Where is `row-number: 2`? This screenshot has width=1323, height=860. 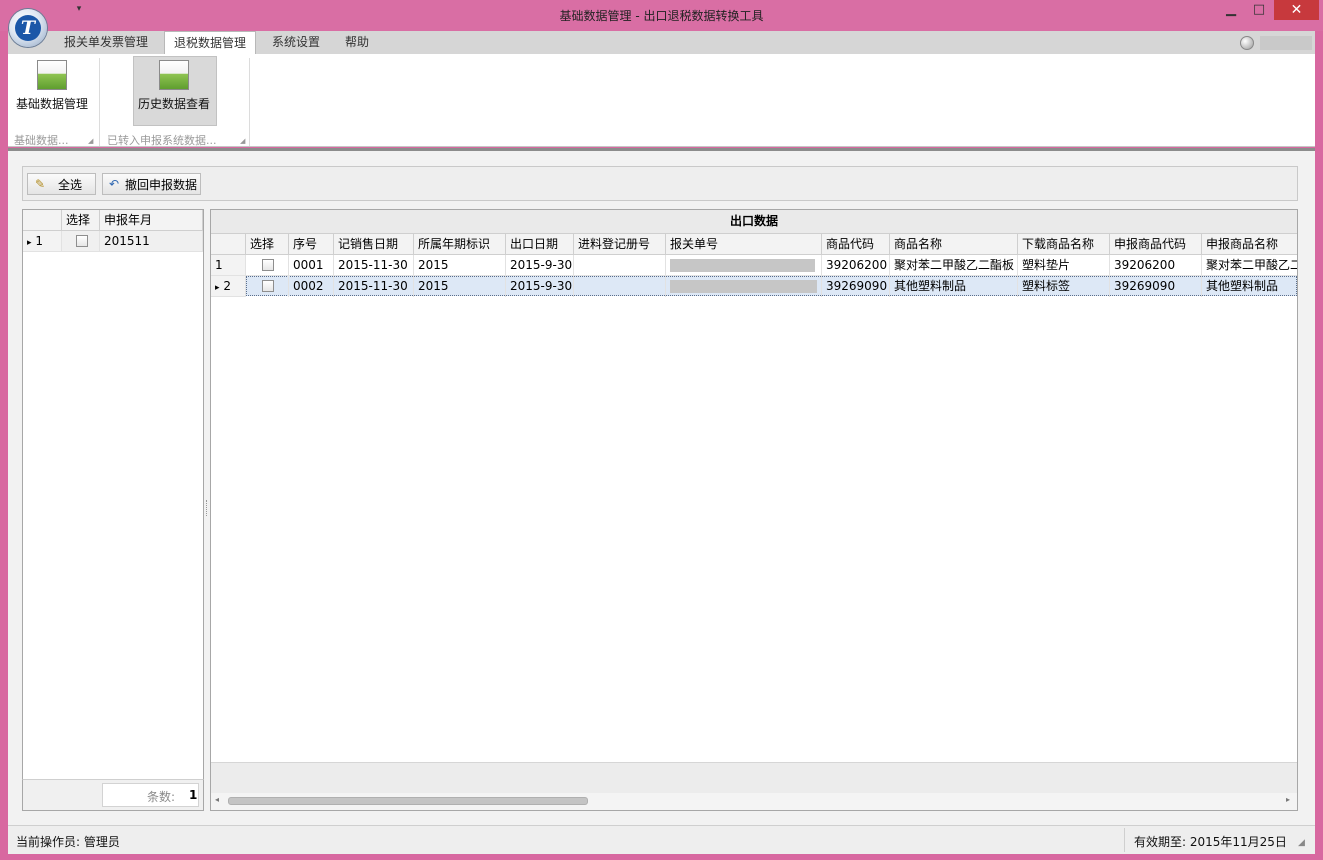
row-number: 2 is located at coordinates (227, 286).